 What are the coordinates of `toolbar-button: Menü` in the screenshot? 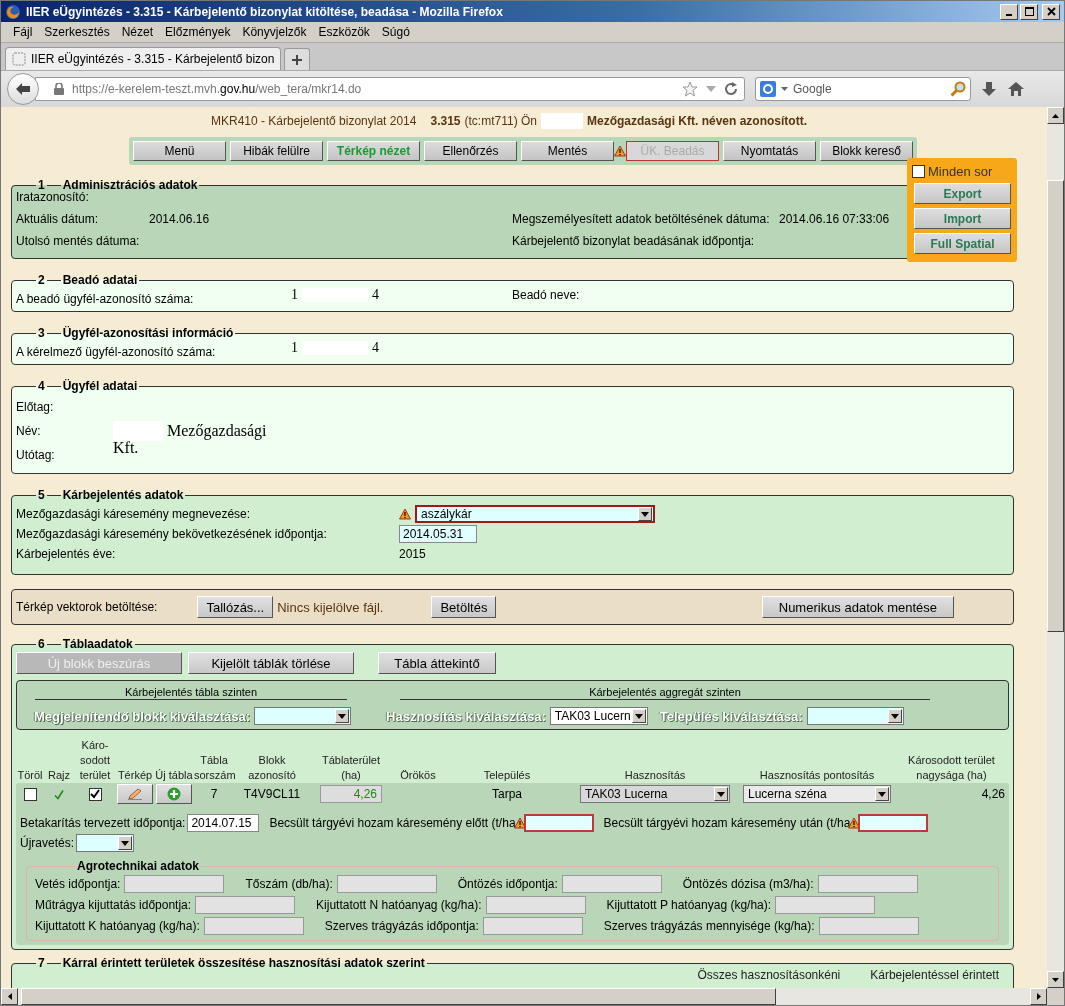 It's located at (179, 151).